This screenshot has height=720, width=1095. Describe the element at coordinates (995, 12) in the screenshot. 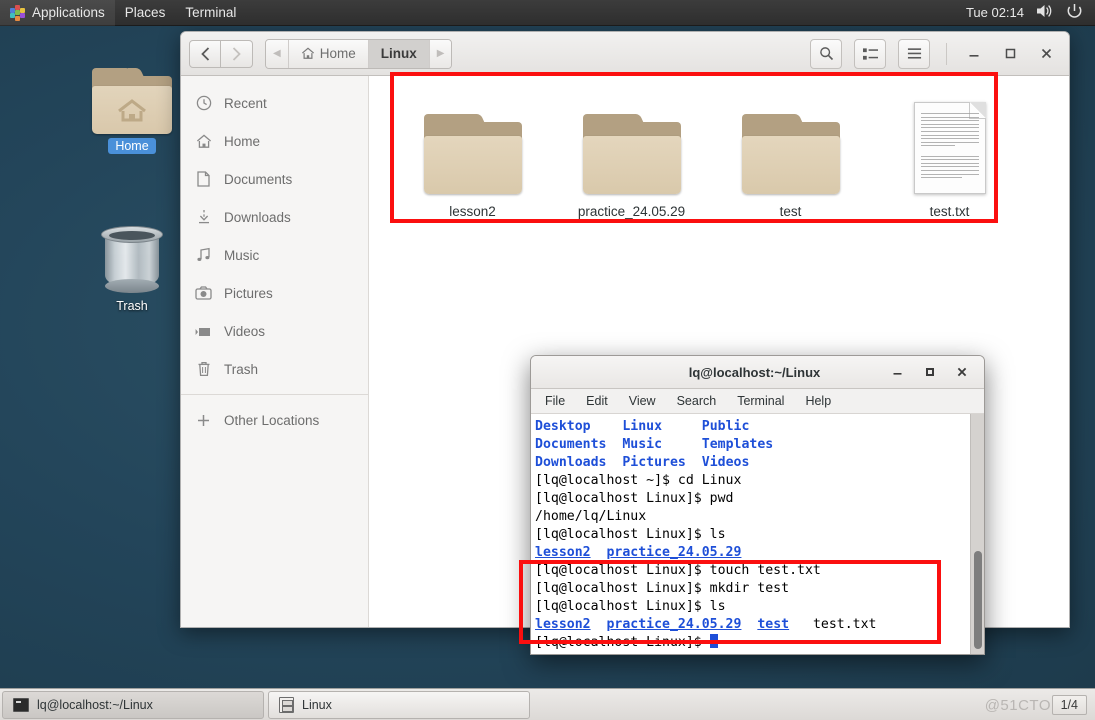

I see `clock-label: Tue 02:14` at that location.